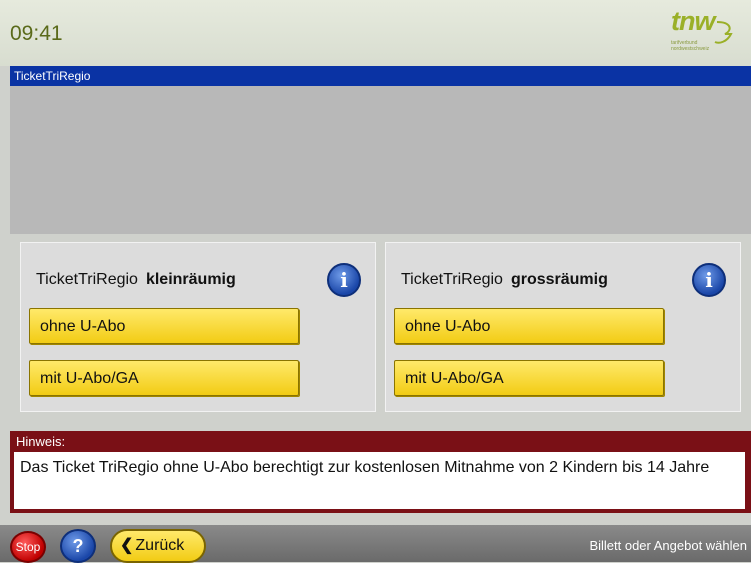  I want to click on panel-title: TicketTriRegio kleinräumig, so click(136, 280).